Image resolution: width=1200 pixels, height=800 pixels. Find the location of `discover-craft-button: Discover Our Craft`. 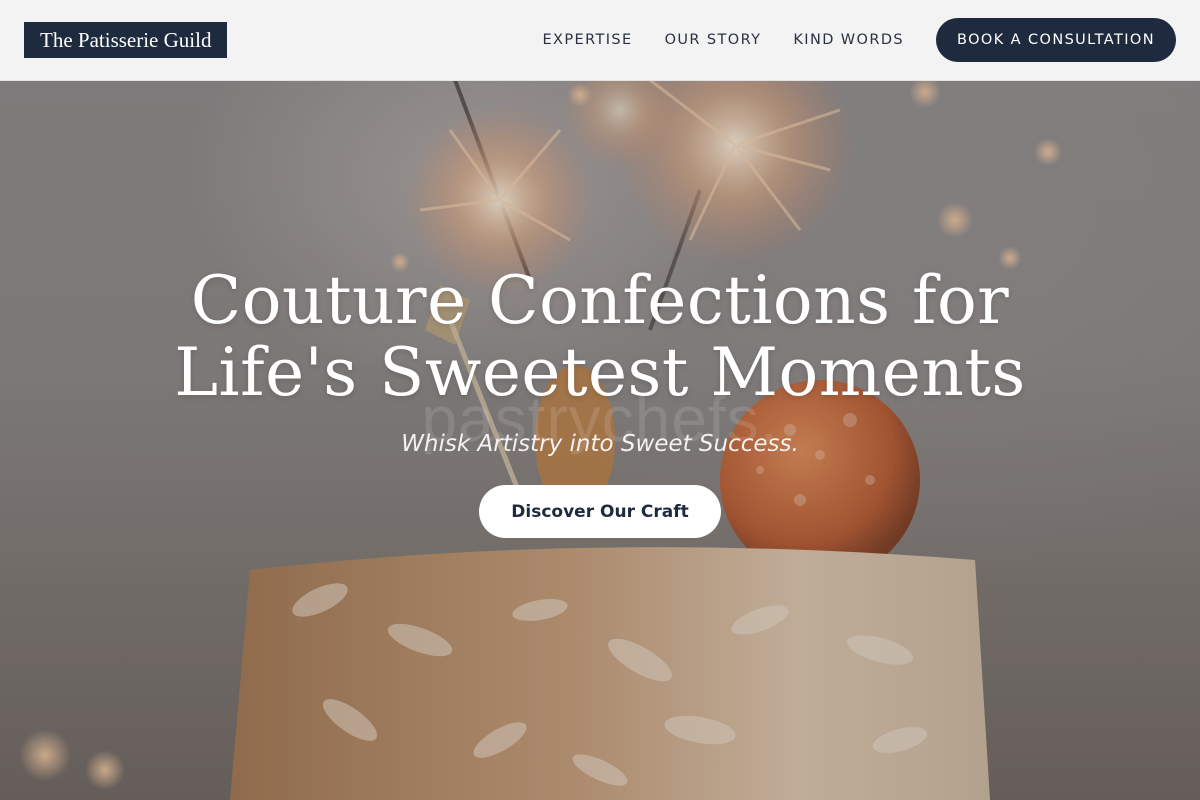

discover-craft-button: Discover Our Craft is located at coordinates (600, 511).